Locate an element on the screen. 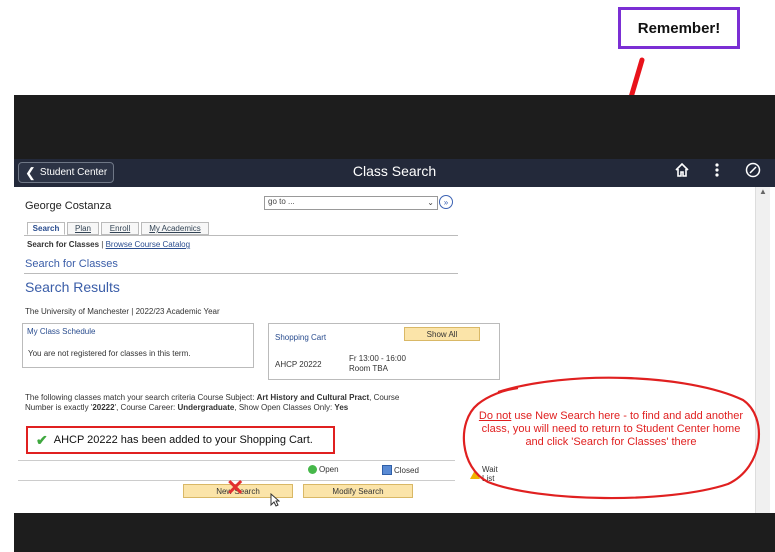  closed-status-icon is located at coordinates (387, 470).